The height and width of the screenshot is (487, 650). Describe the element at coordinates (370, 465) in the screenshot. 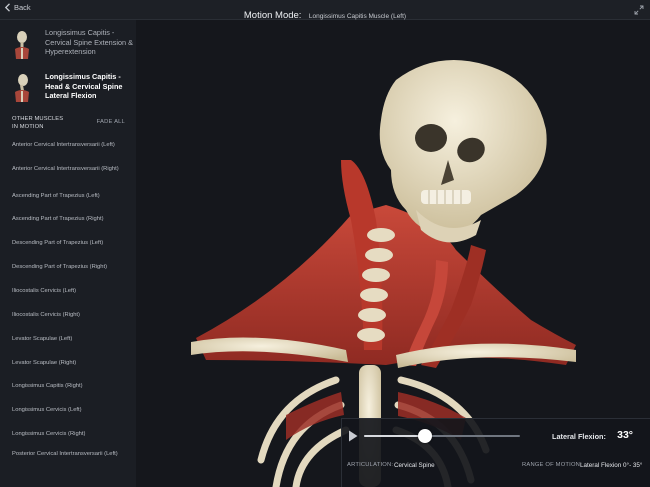

I see `articulation-label: ARTICULATION:` at that location.